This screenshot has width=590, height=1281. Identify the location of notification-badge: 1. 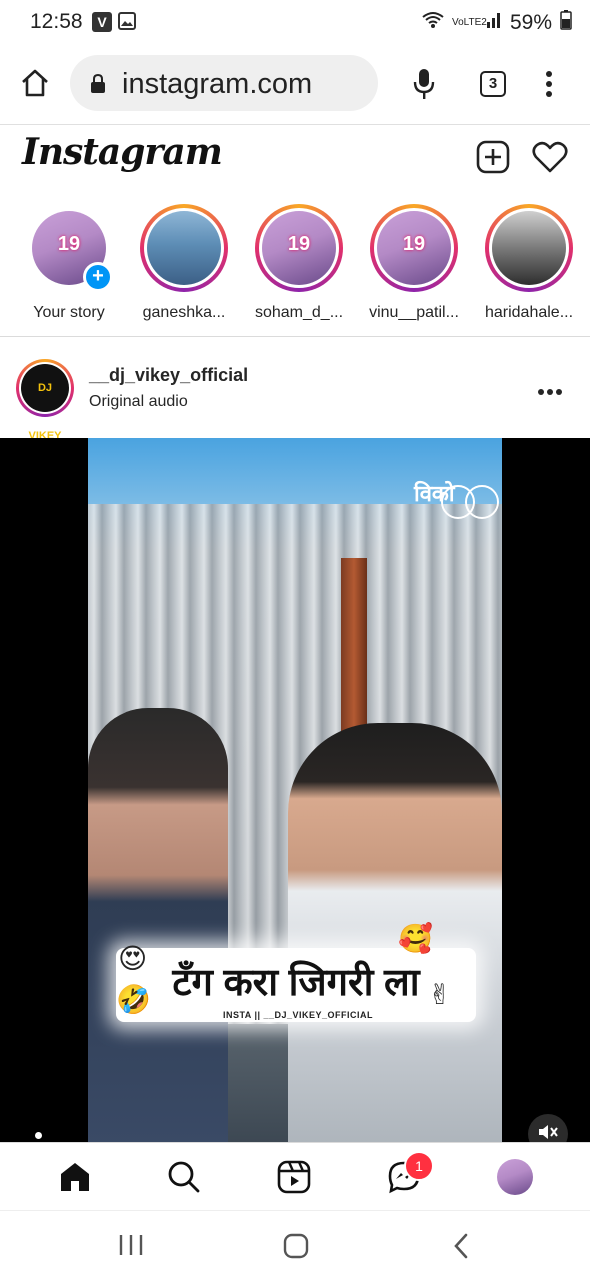
(419, 1166).